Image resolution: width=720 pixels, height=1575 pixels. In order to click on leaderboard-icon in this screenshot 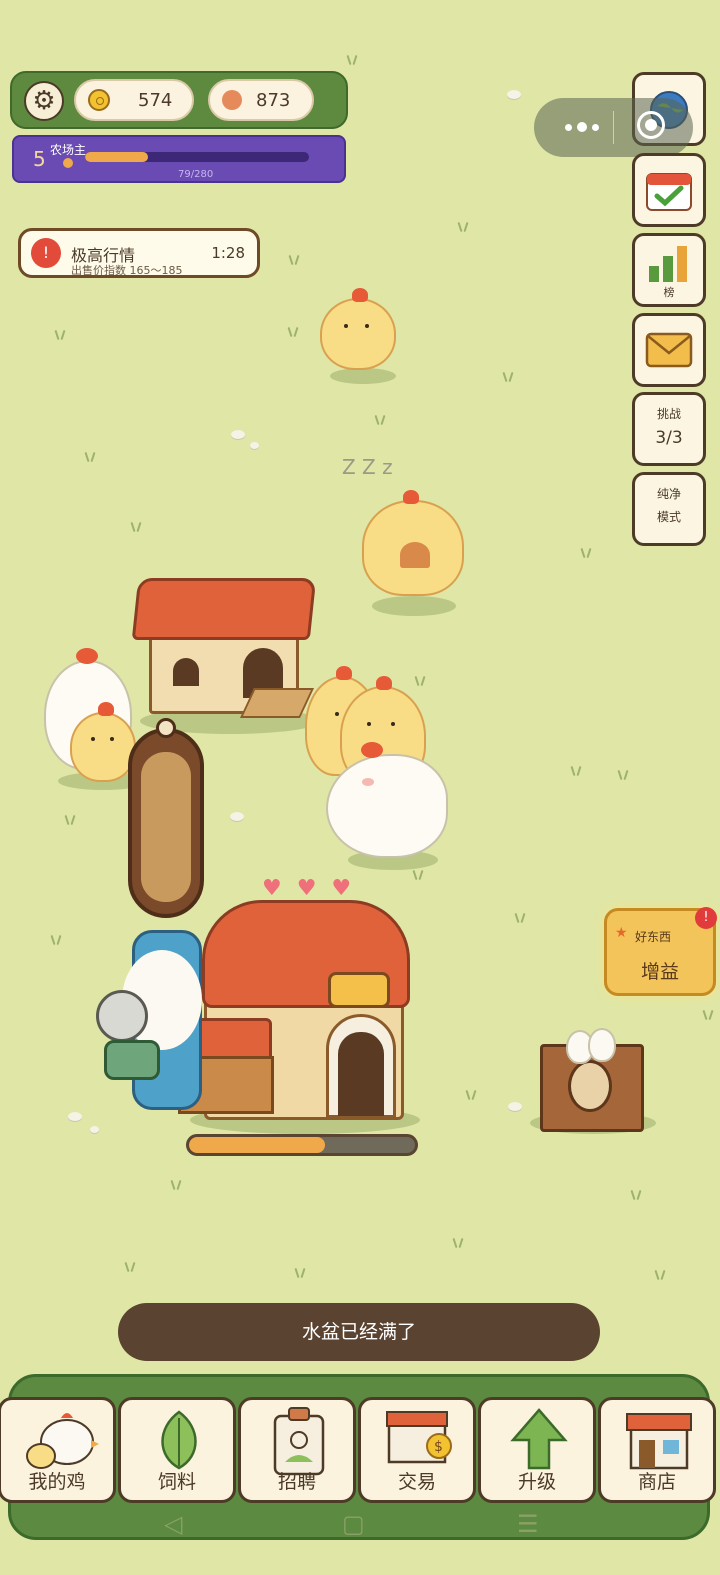, I will do `click(668, 264)`.